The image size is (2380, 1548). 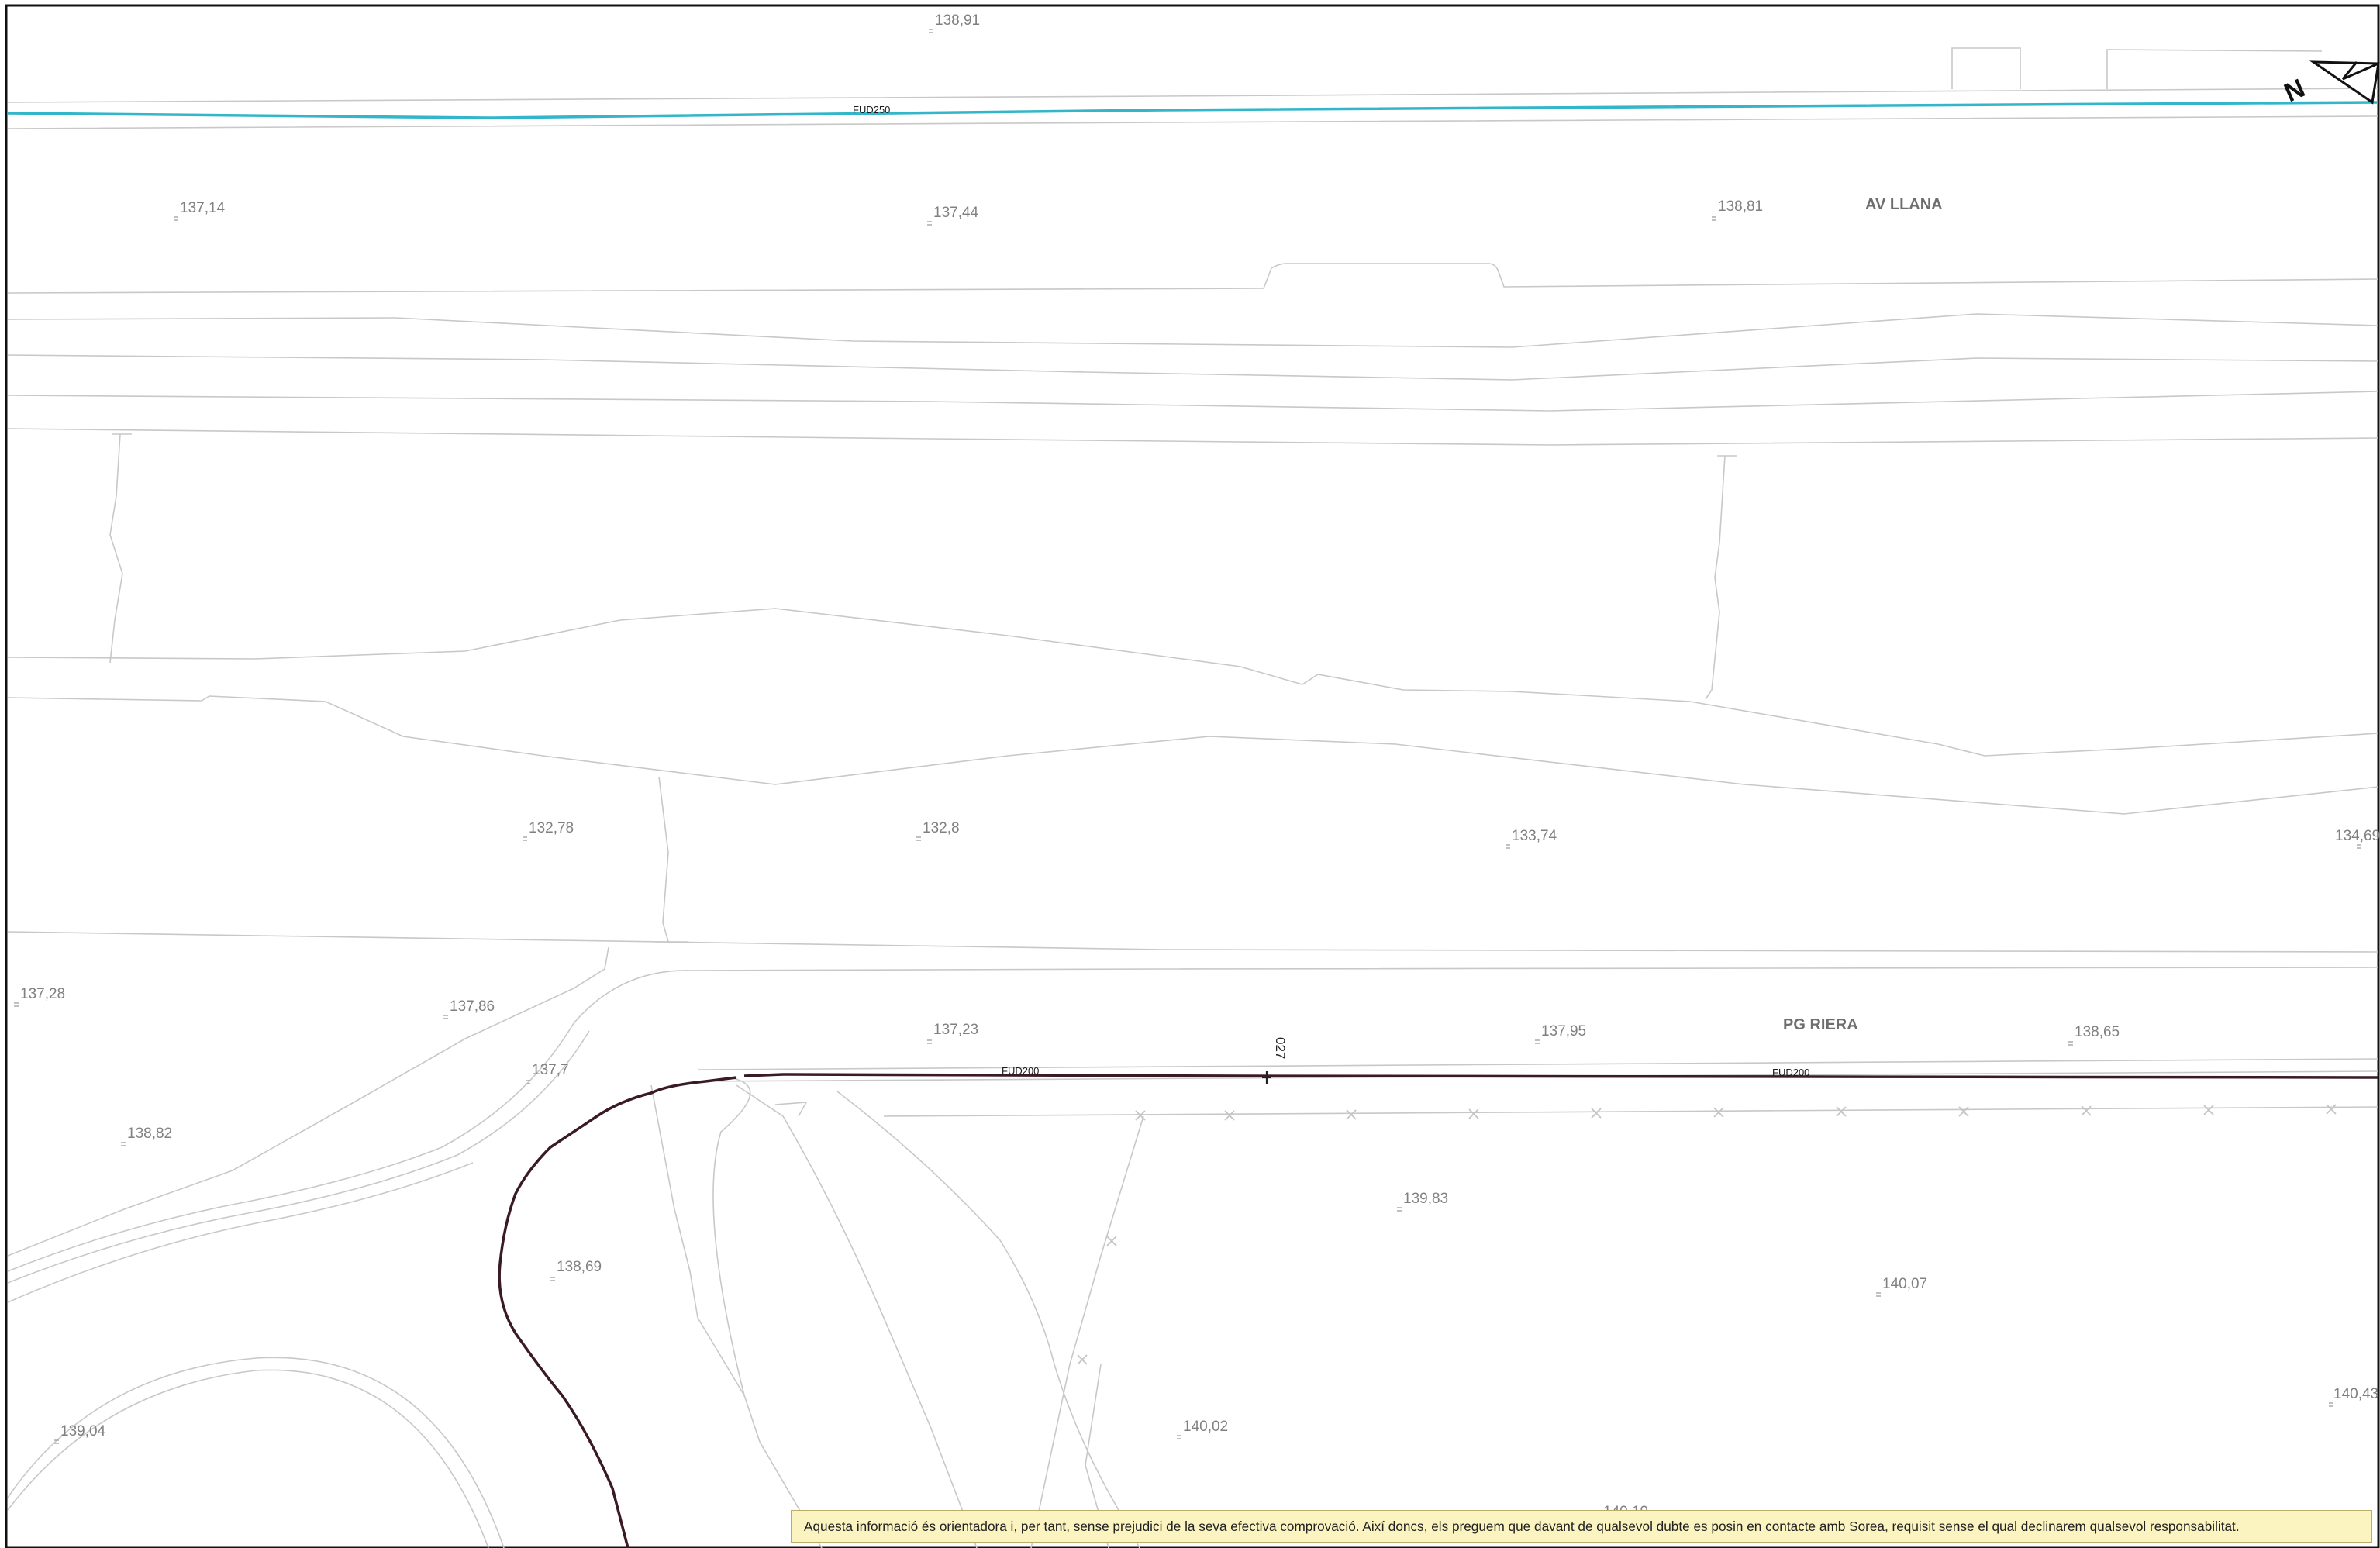 I want to click on spot-height: 139,04, so click(x=83, y=1431).